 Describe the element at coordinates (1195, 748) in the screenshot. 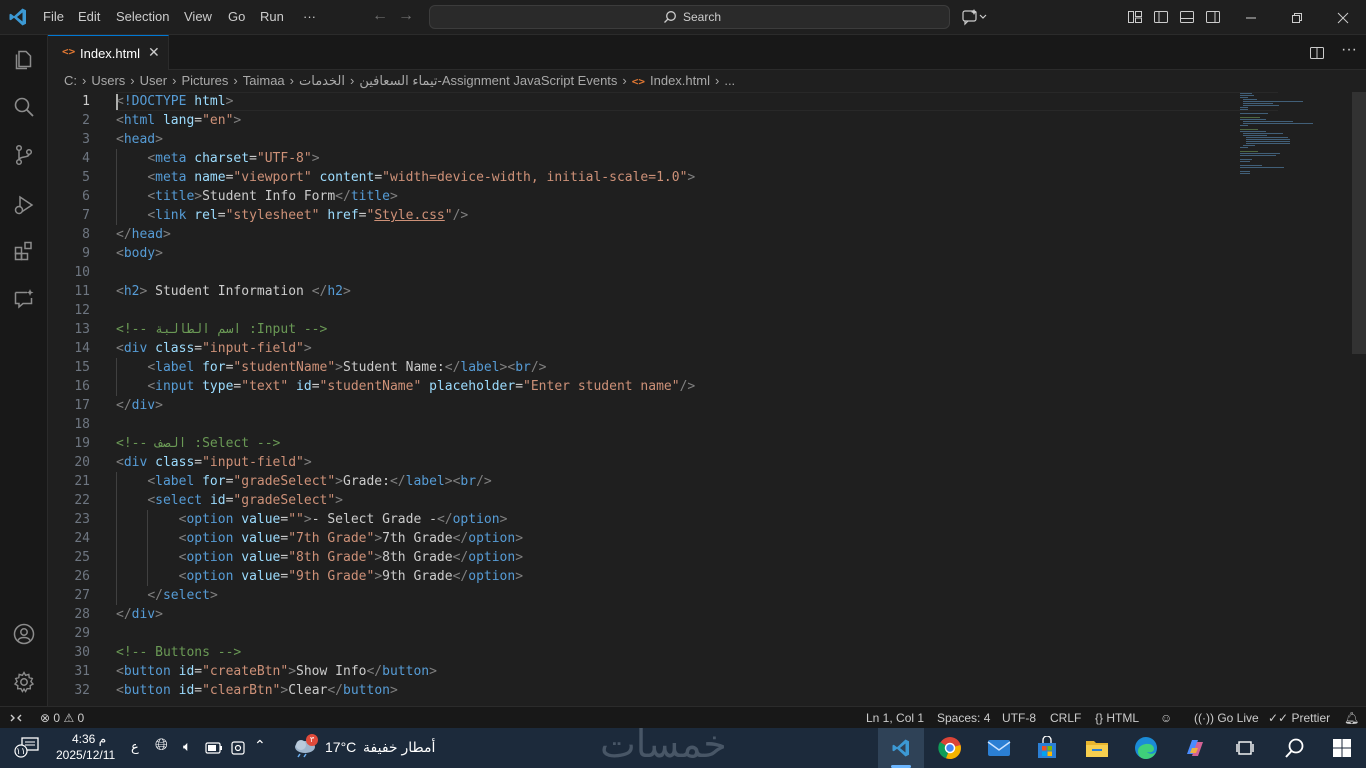

I see `copilot-app-icon` at that location.